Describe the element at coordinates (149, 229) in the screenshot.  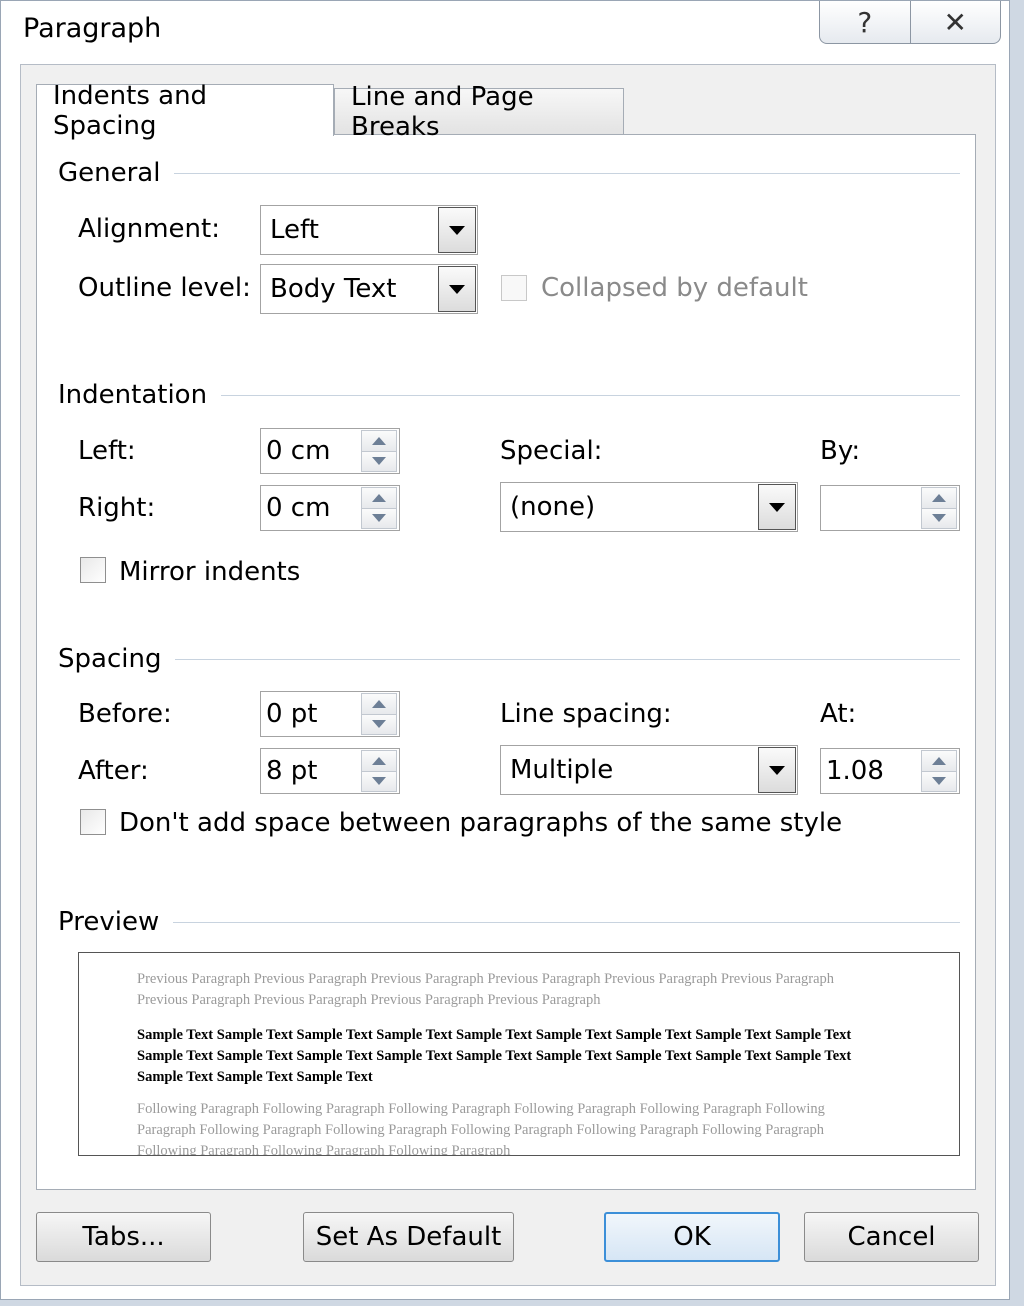
I see `alignment-label: Alignment:` at that location.